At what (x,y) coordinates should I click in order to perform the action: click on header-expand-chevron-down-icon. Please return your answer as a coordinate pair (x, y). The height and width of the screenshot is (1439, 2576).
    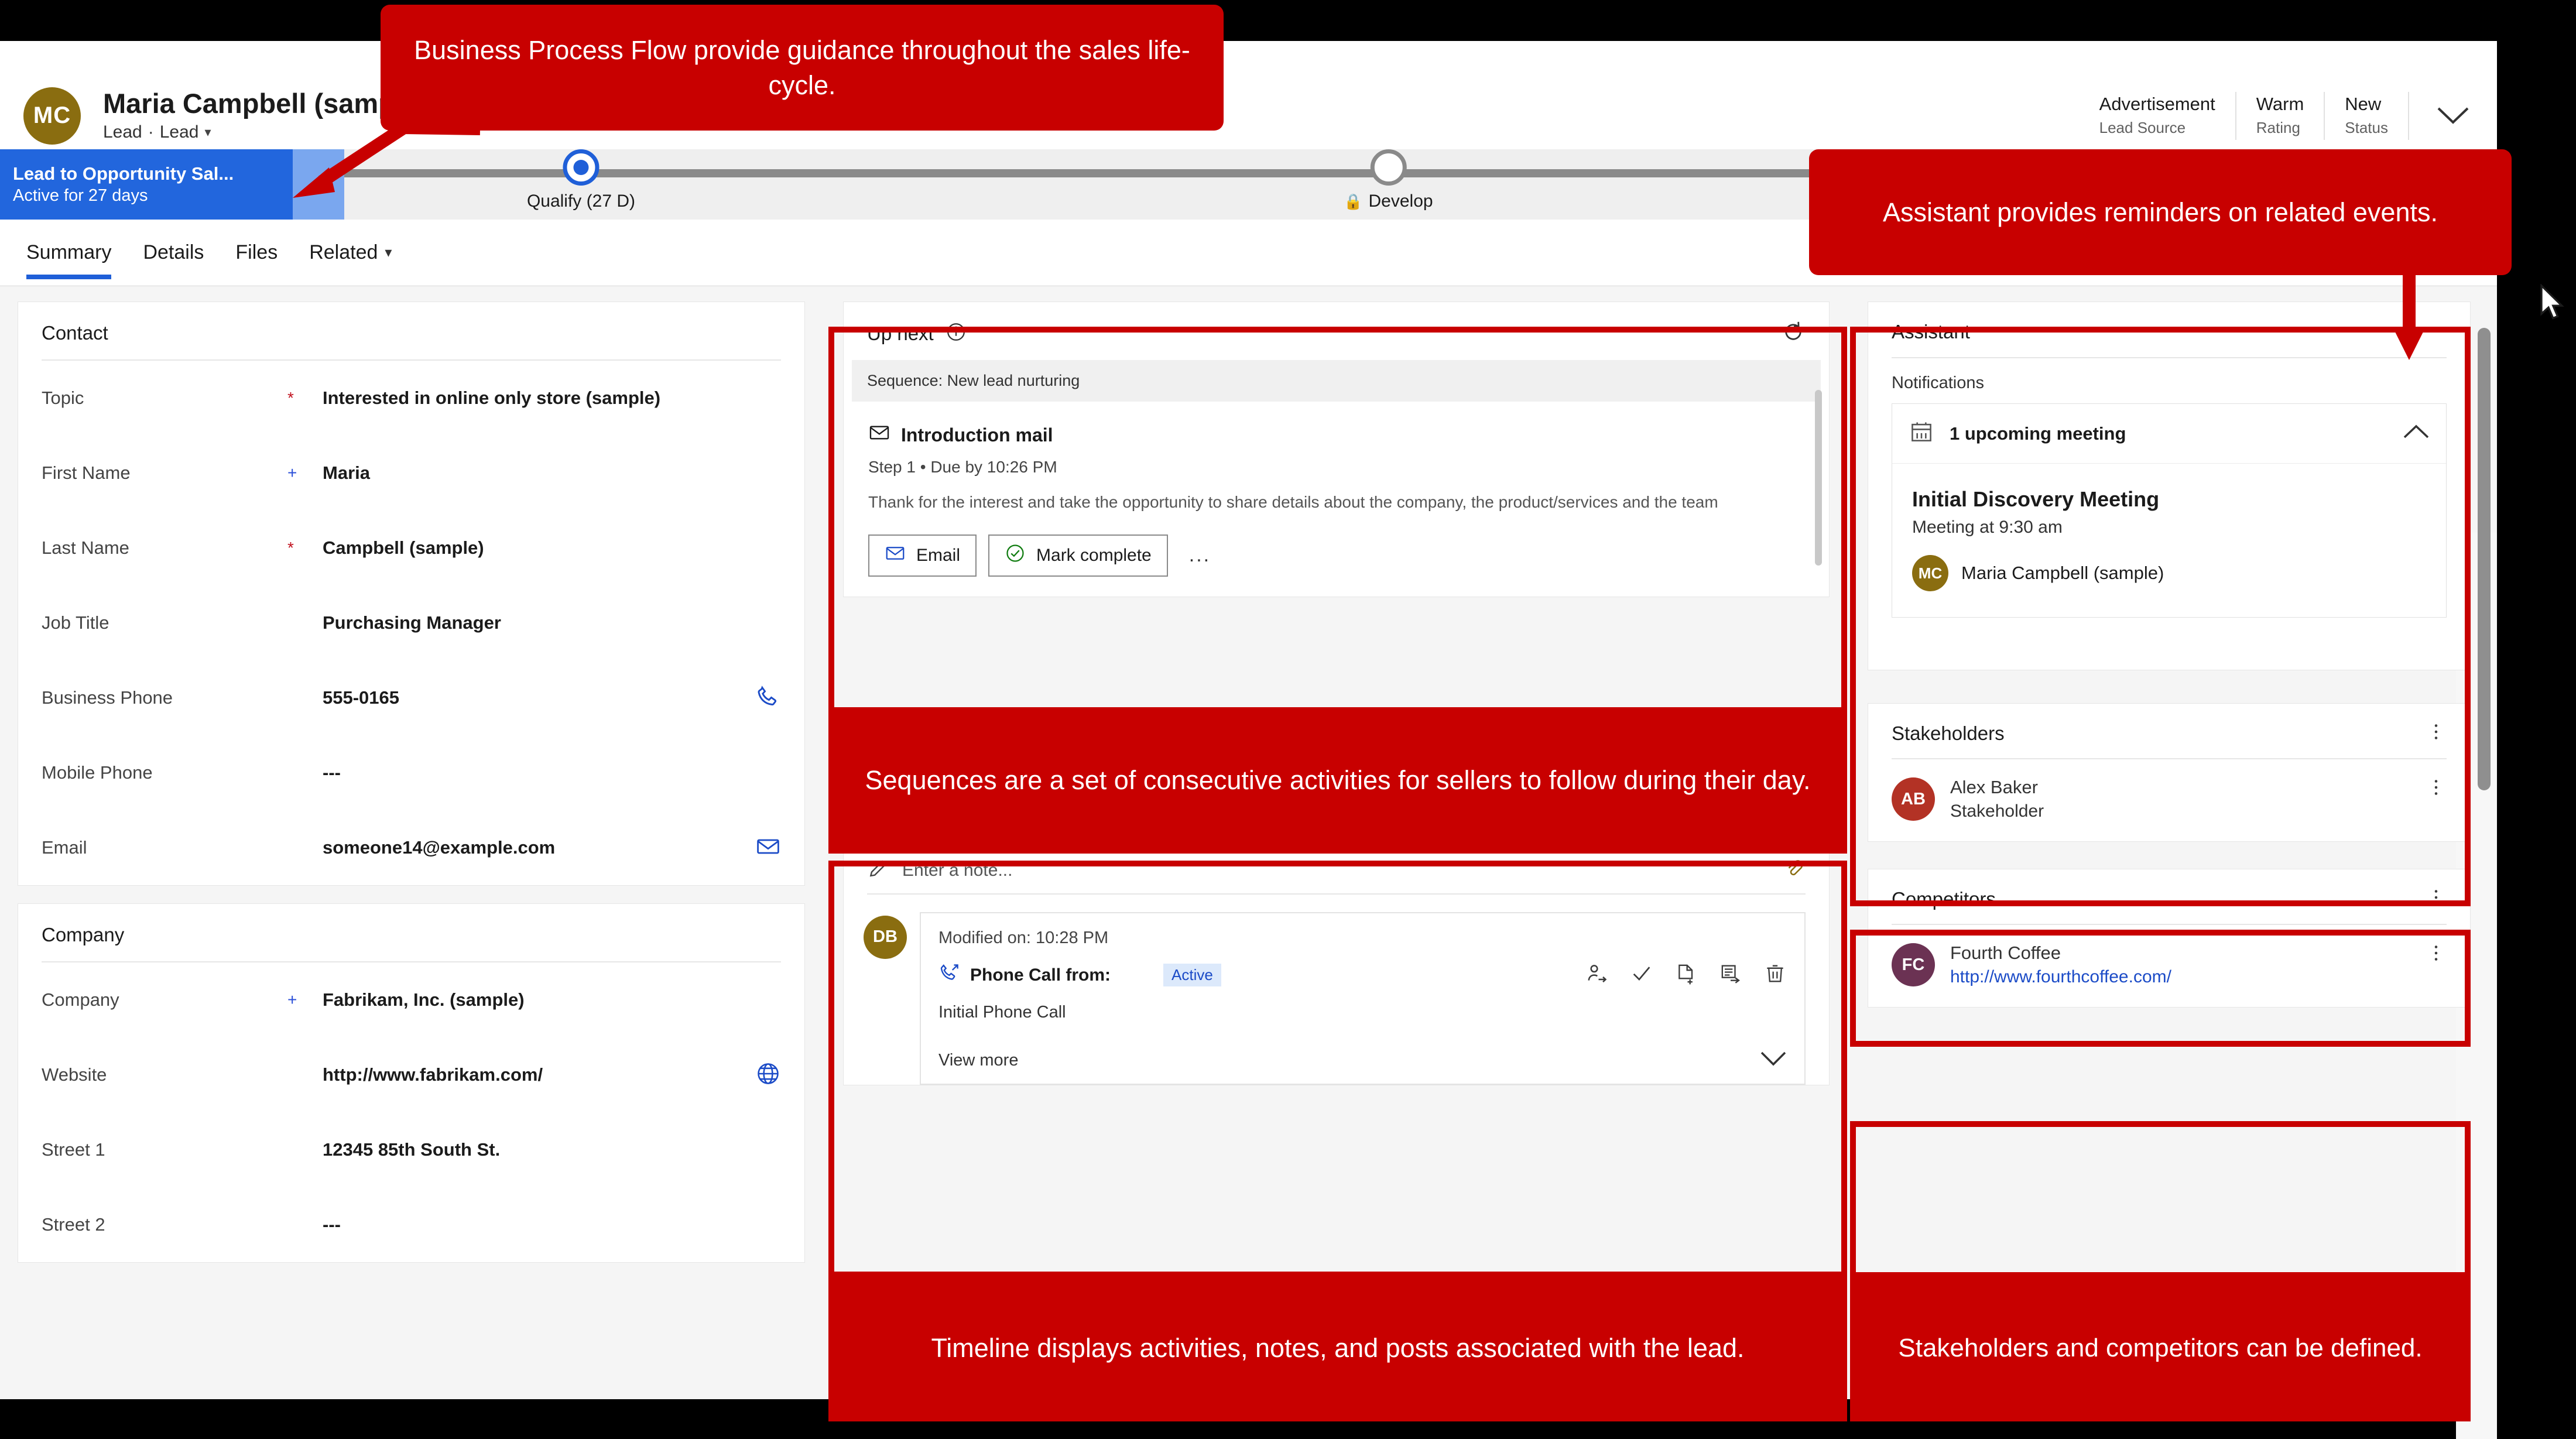
    Looking at the image, I should click on (2453, 116).